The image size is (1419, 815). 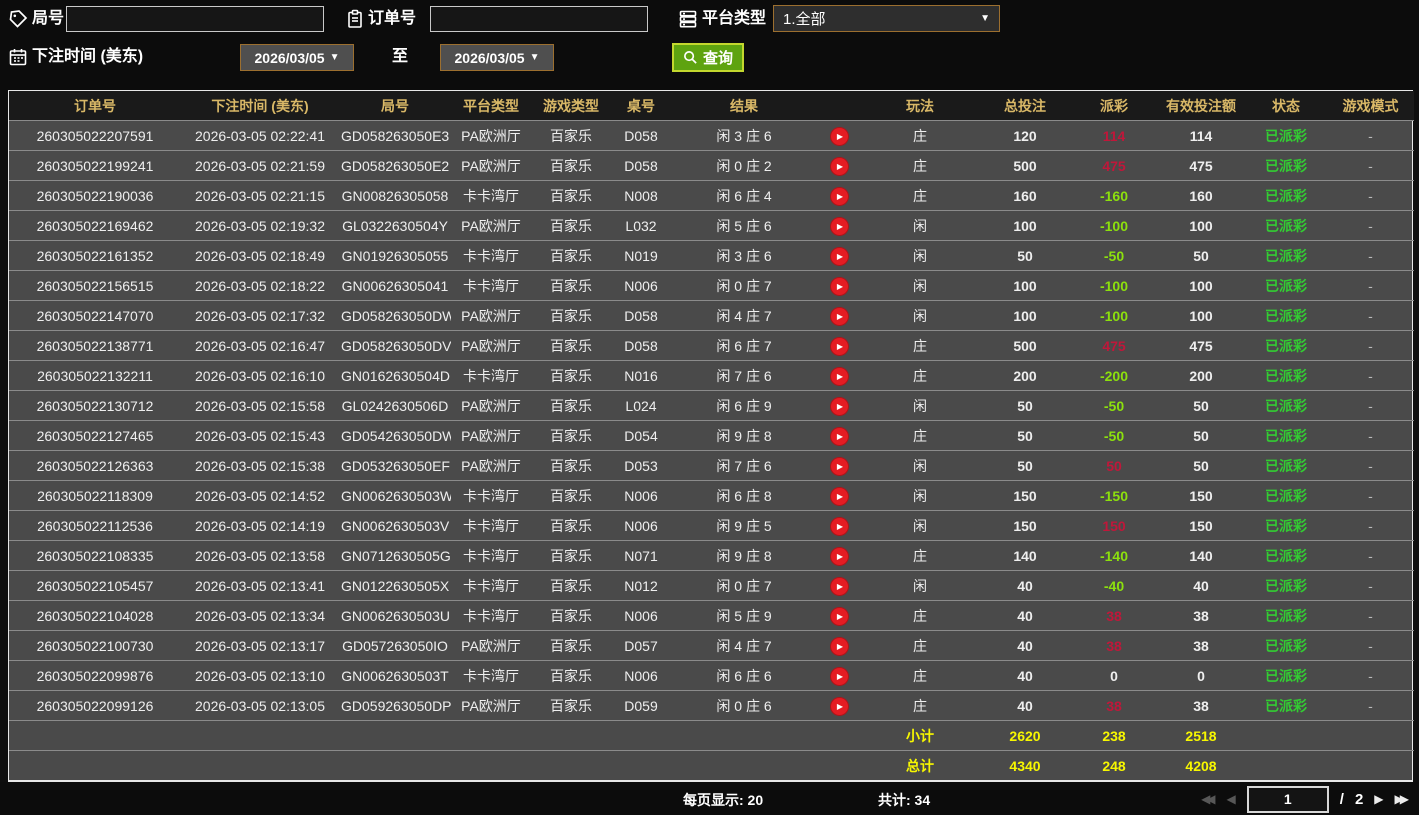 I want to click on total-cell-bet: 总计, so click(x=920, y=765).